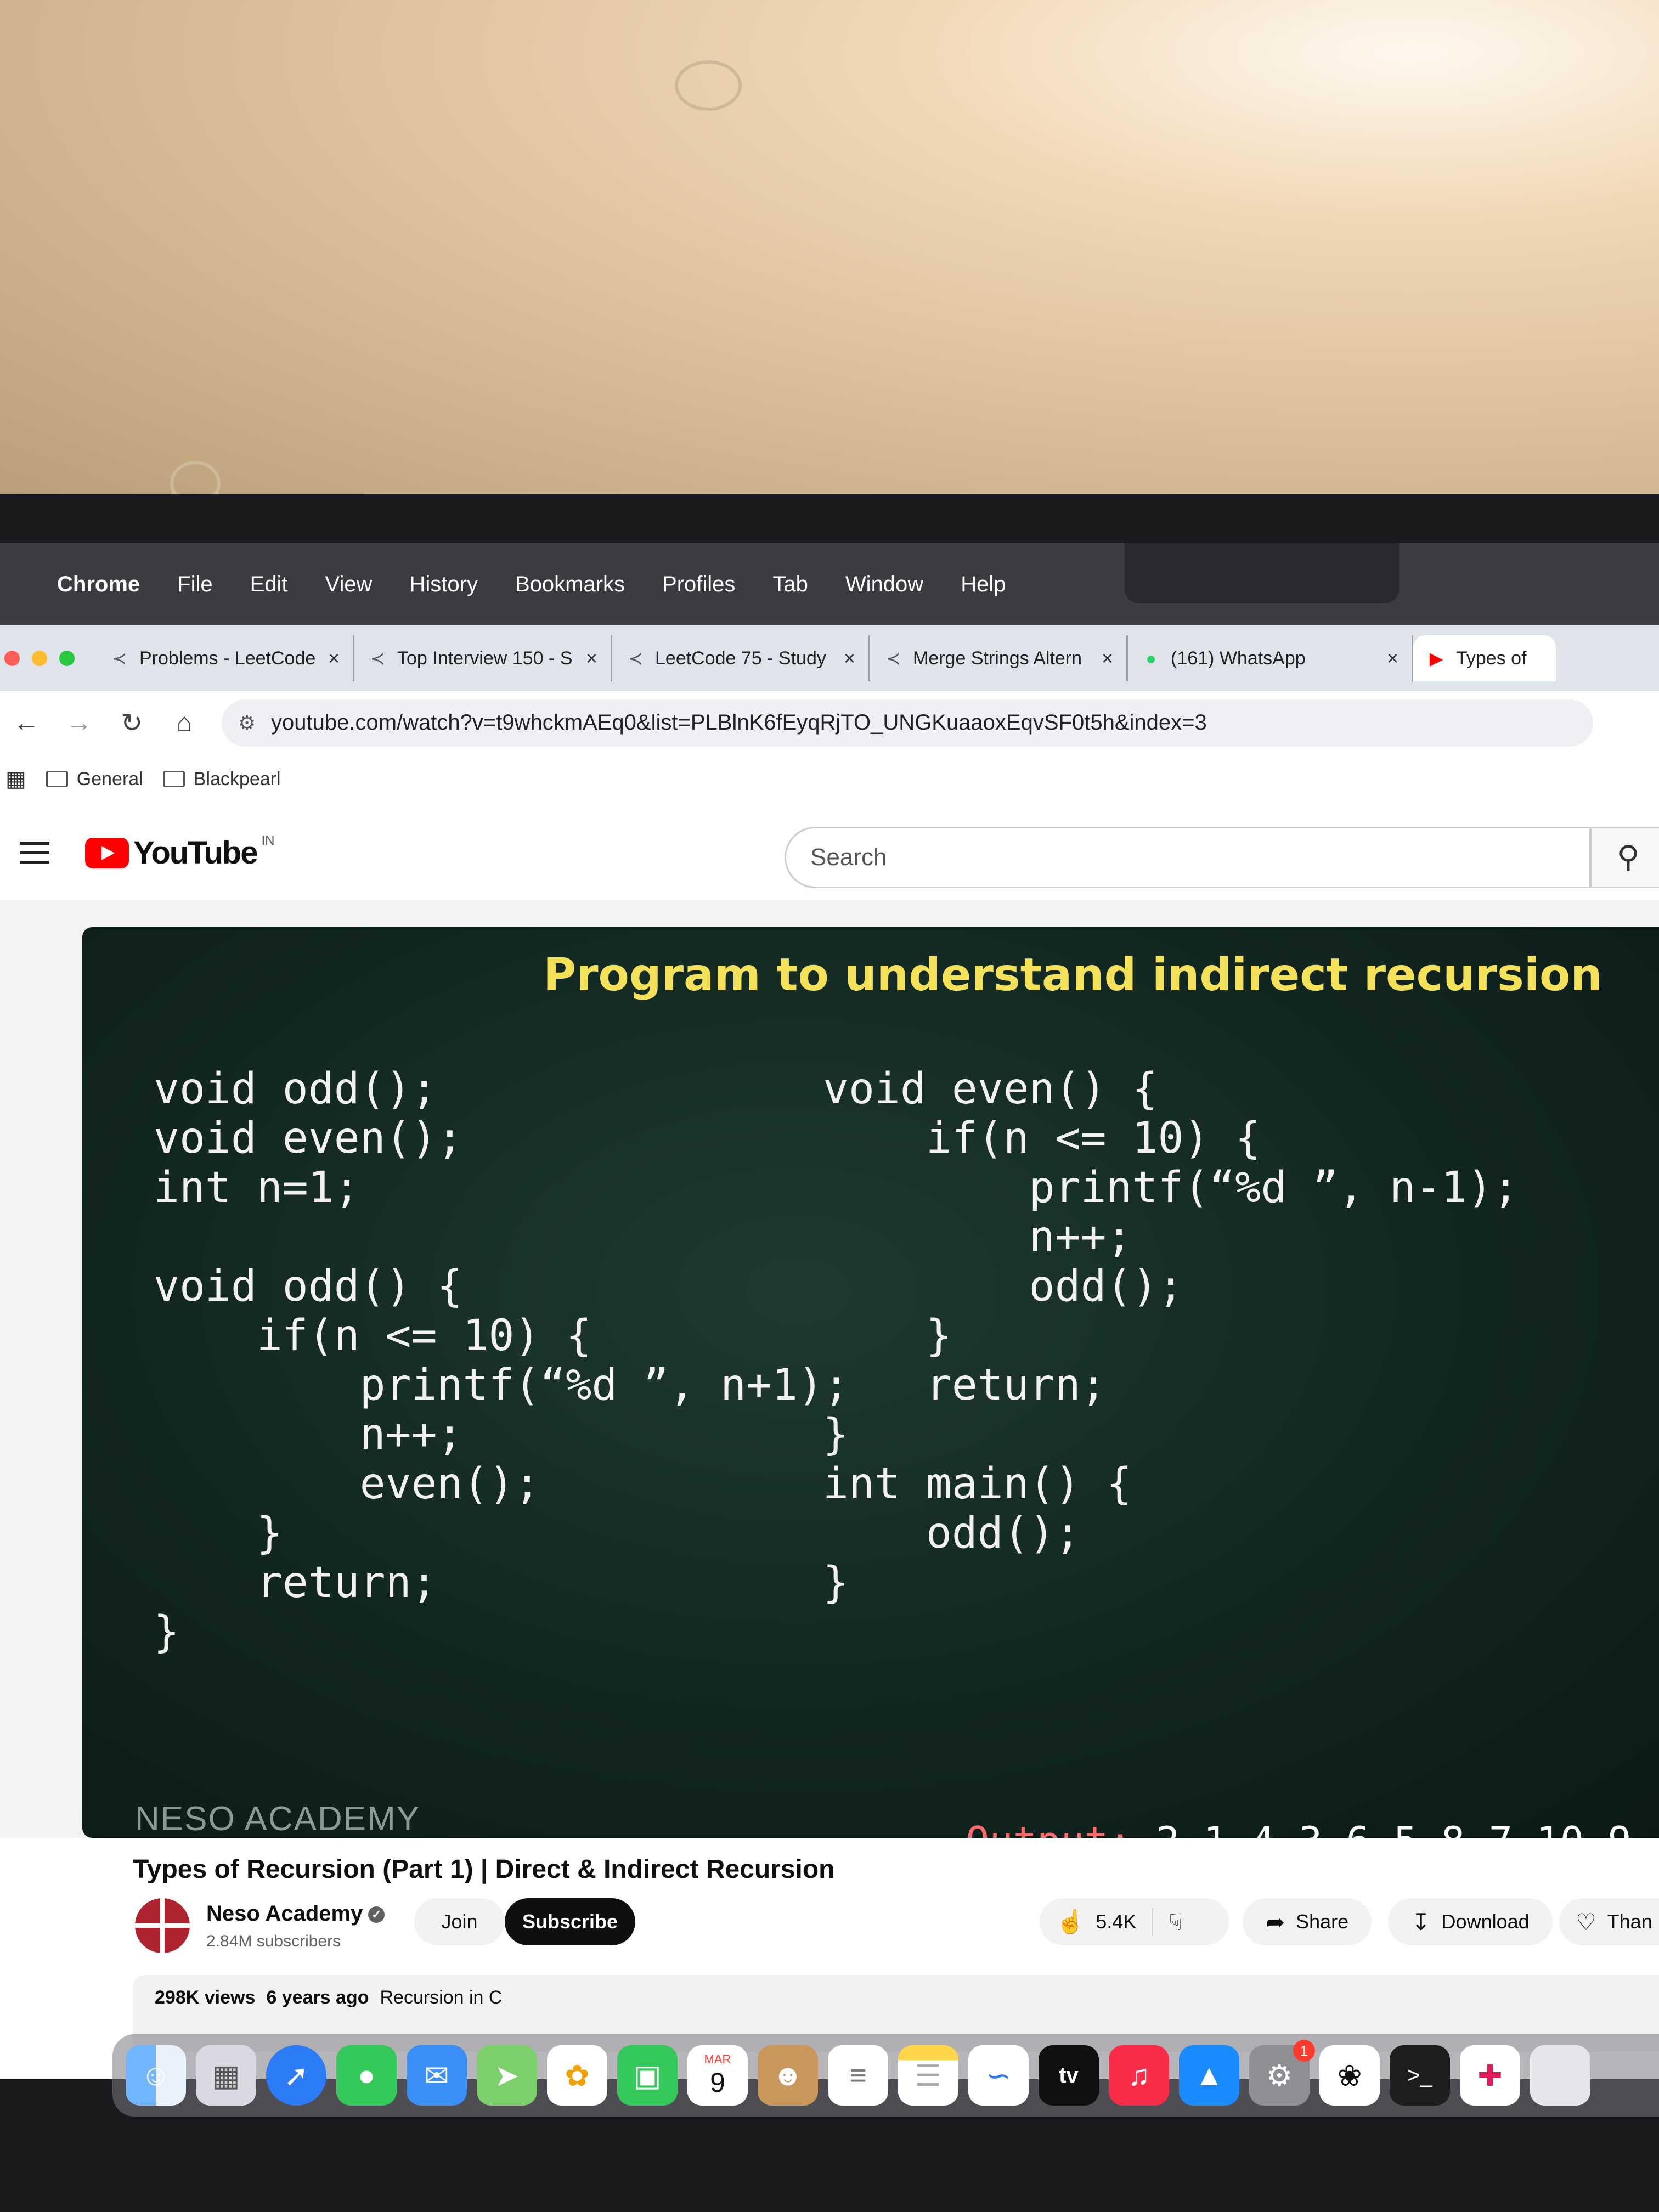 This screenshot has height=2212, width=1659. What do you see at coordinates (131, 723) in the screenshot?
I see `reload-icon: ↻` at bounding box center [131, 723].